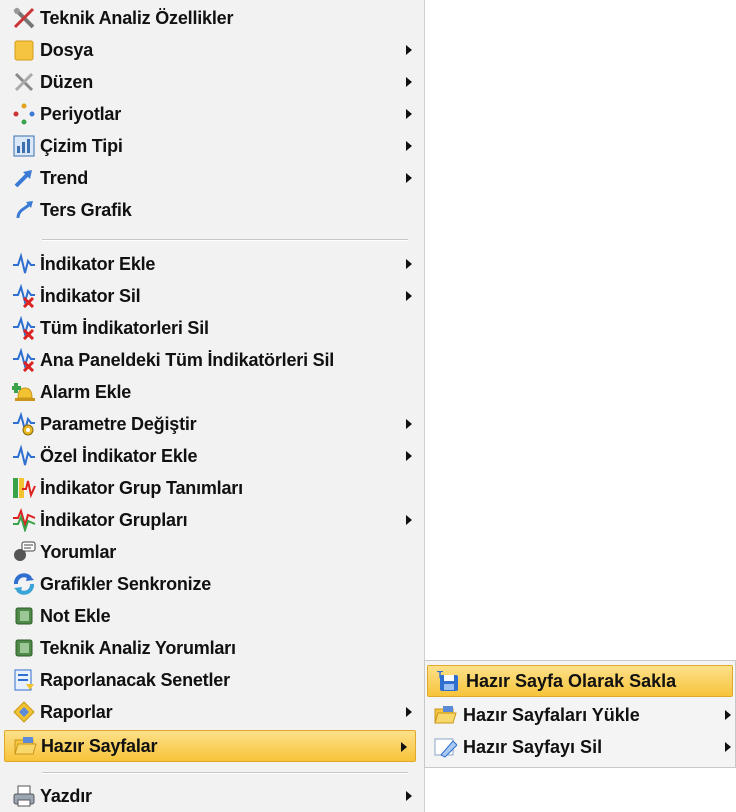 The image size is (736, 812). What do you see at coordinates (210, 746) in the screenshot?
I see `menu-item-hazir-sayfalar: Hazır Sayfalar` at bounding box center [210, 746].